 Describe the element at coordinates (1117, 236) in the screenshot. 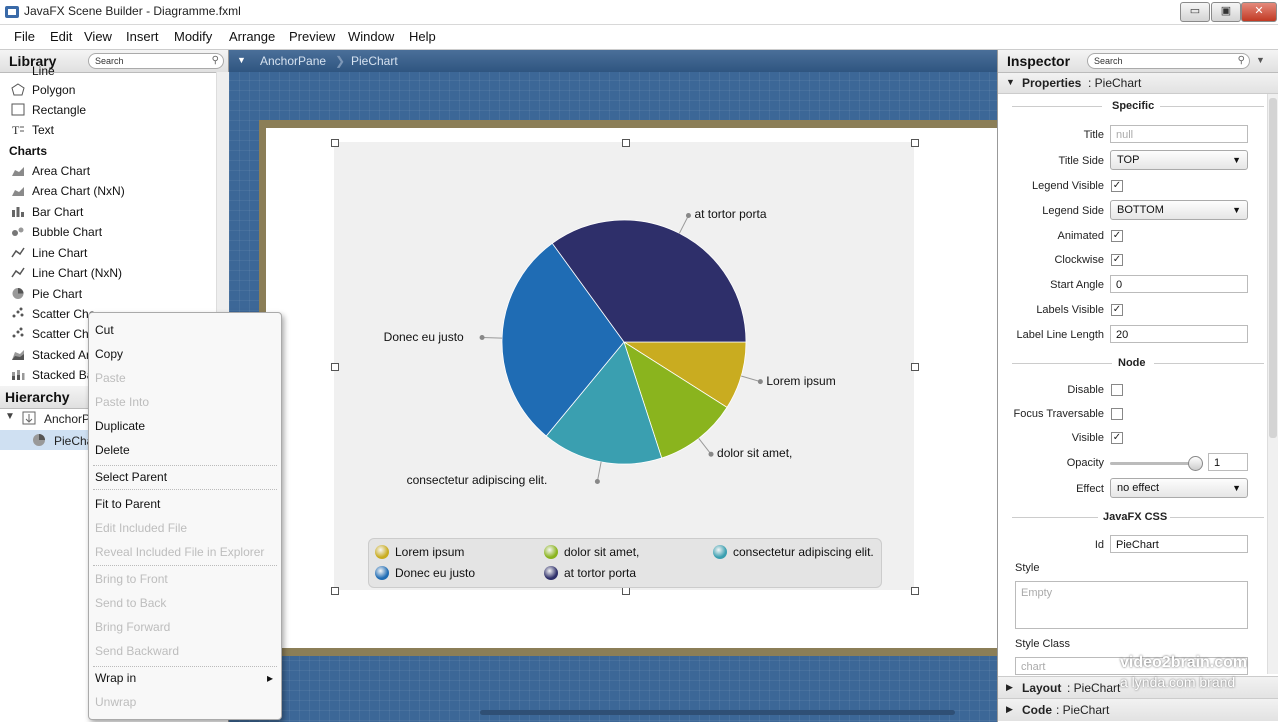

I see `animated-checkbox: ✓` at that location.